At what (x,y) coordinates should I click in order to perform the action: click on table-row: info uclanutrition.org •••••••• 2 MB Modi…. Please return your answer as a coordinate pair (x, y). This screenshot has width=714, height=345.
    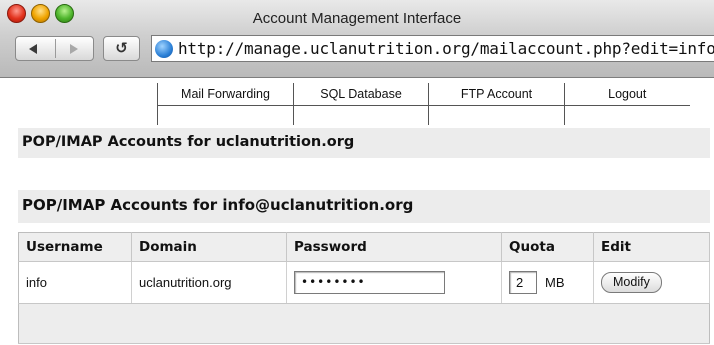
    Looking at the image, I should click on (364, 282).